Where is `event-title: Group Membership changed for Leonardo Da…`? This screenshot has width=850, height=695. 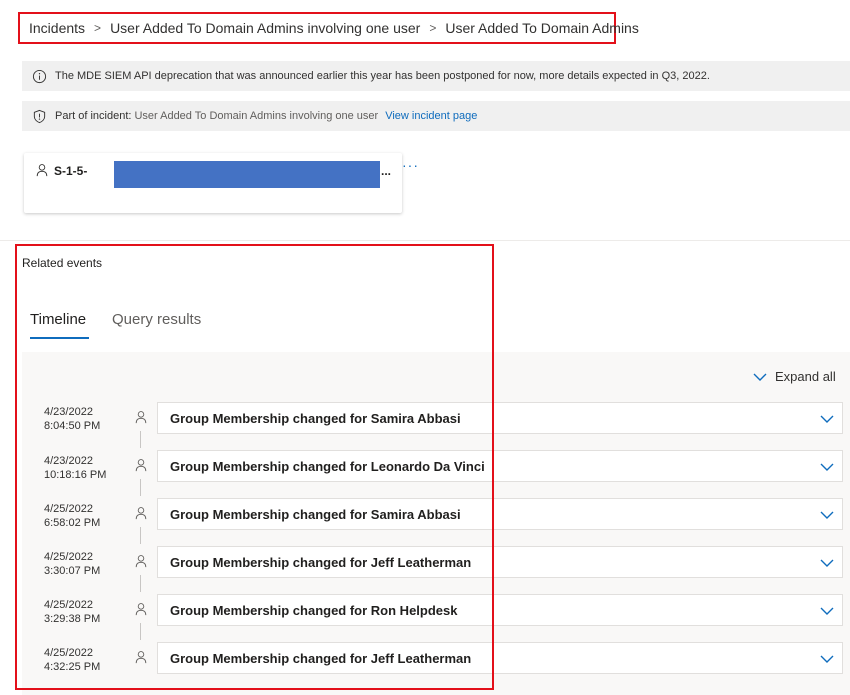 event-title: Group Membership changed for Leonardo Da… is located at coordinates (327, 466).